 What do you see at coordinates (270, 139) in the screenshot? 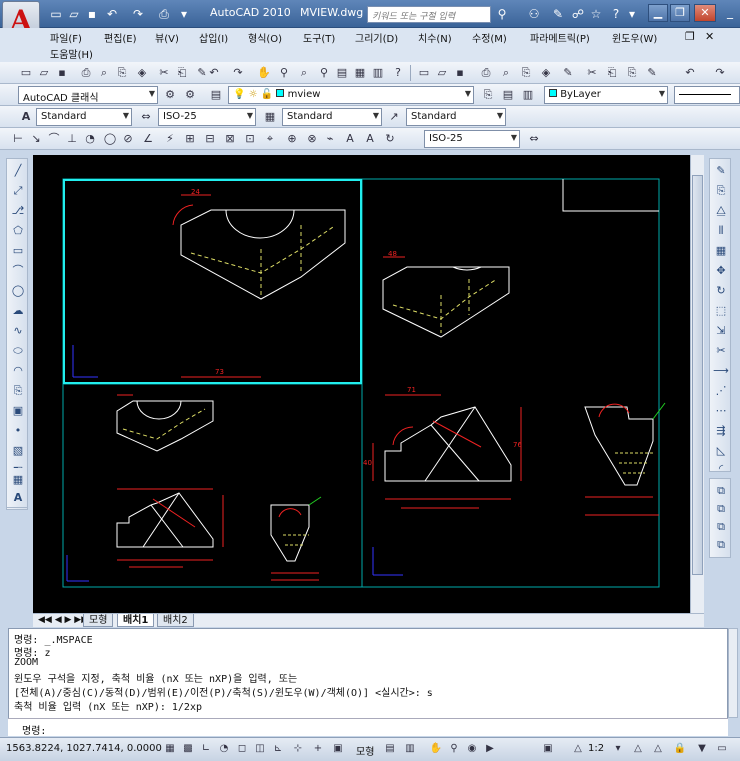
I see `tolerance-icon: ⌖` at bounding box center [270, 139].